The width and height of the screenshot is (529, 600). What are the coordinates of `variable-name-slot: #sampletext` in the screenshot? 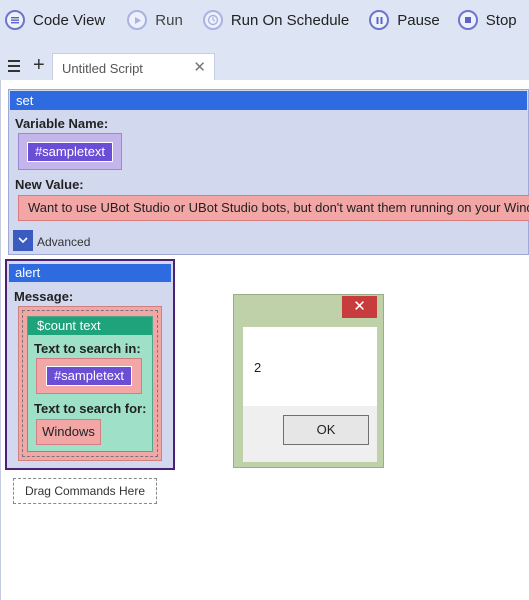 It's located at (70, 151).